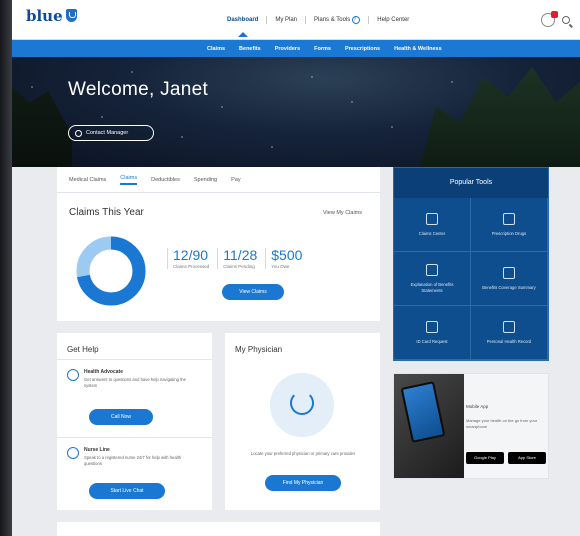  I want to click on nav-dashboard: Dashboard, so click(242, 26).